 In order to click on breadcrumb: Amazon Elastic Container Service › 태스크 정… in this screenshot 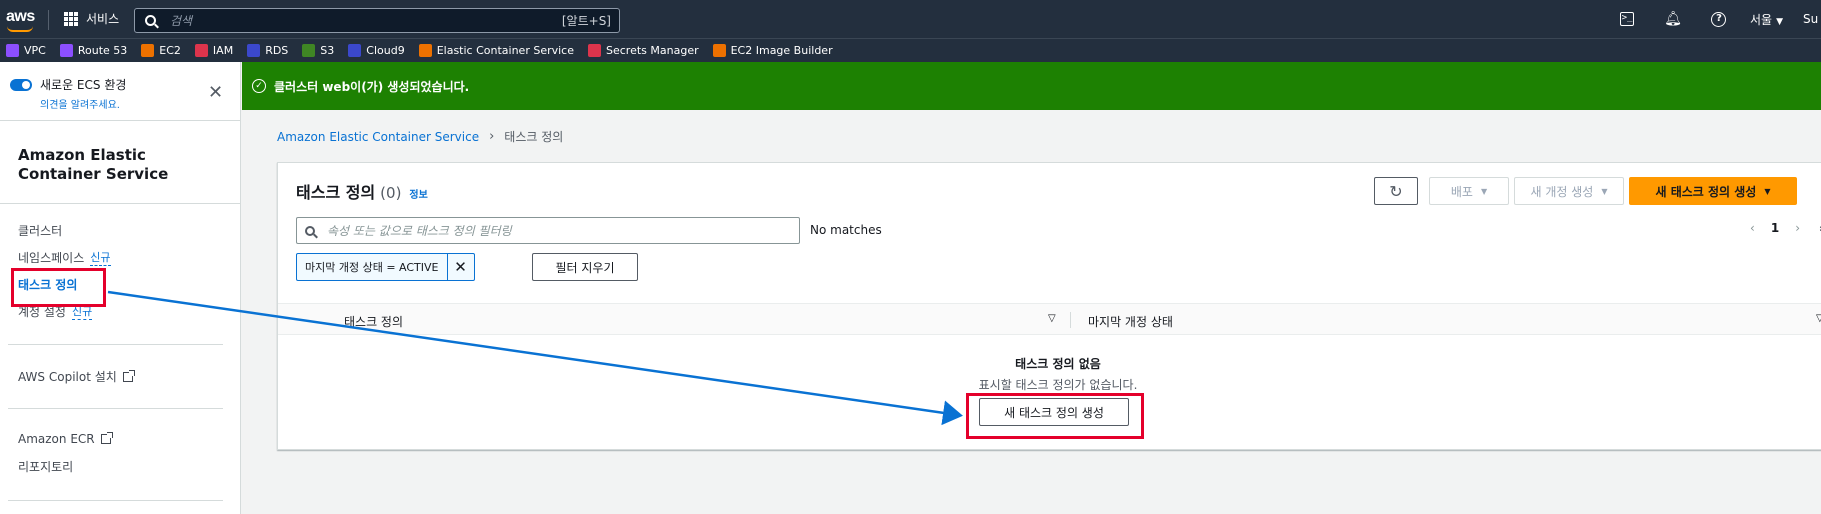, I will do `click(420, 136)`.